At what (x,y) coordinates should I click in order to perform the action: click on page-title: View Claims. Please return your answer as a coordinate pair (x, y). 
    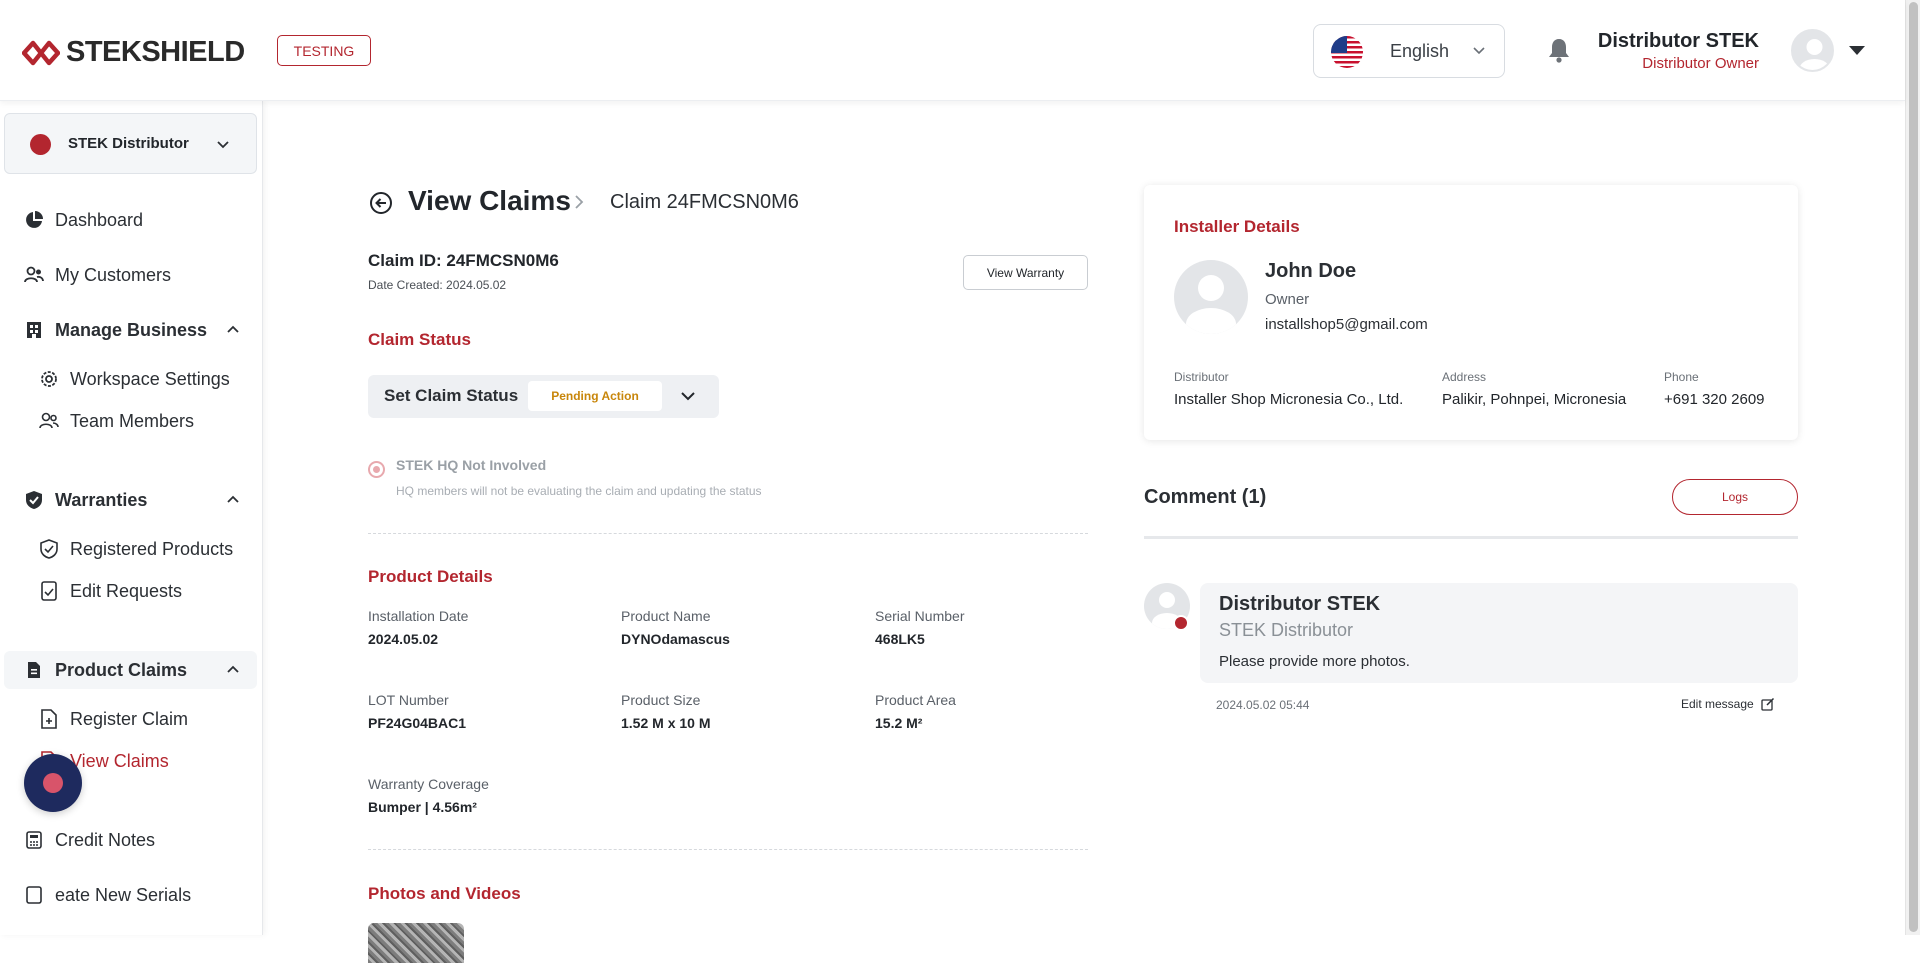
    Looking at the image, I should click on (489, 201).